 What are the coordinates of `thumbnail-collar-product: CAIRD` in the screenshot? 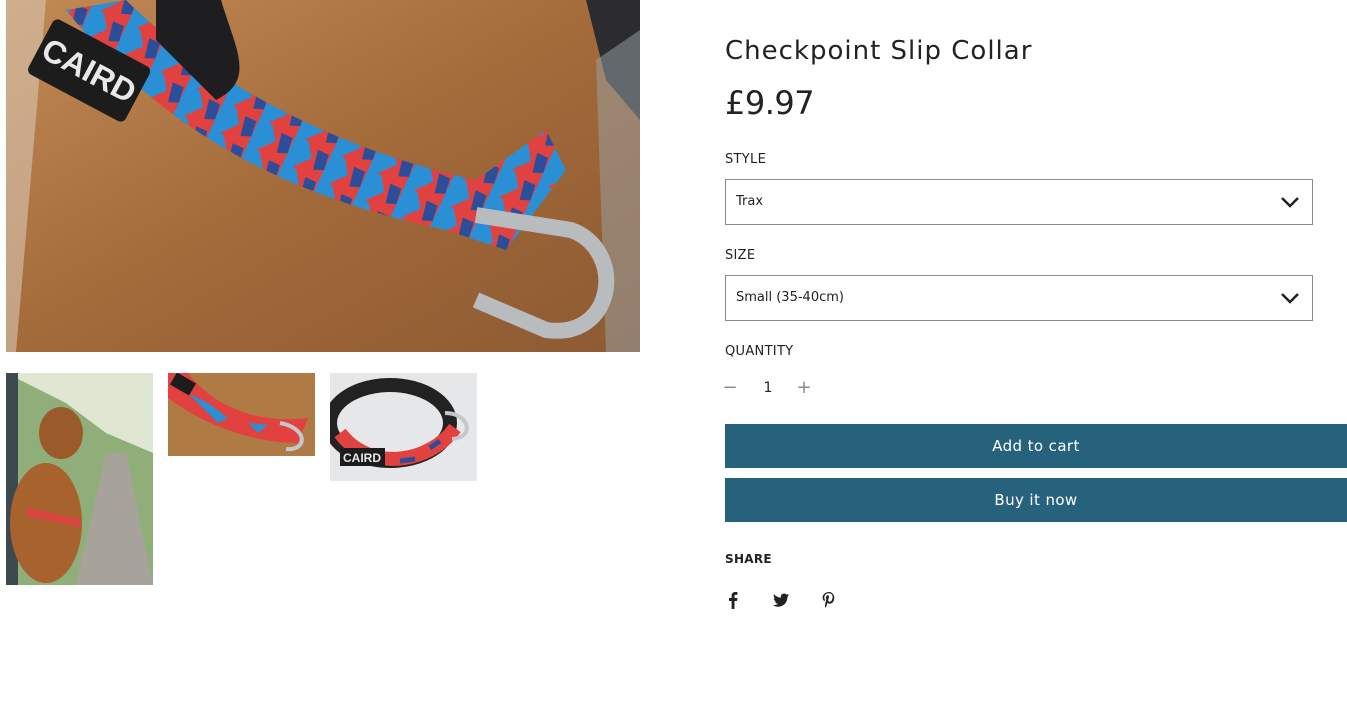 It's located at (403, 427).